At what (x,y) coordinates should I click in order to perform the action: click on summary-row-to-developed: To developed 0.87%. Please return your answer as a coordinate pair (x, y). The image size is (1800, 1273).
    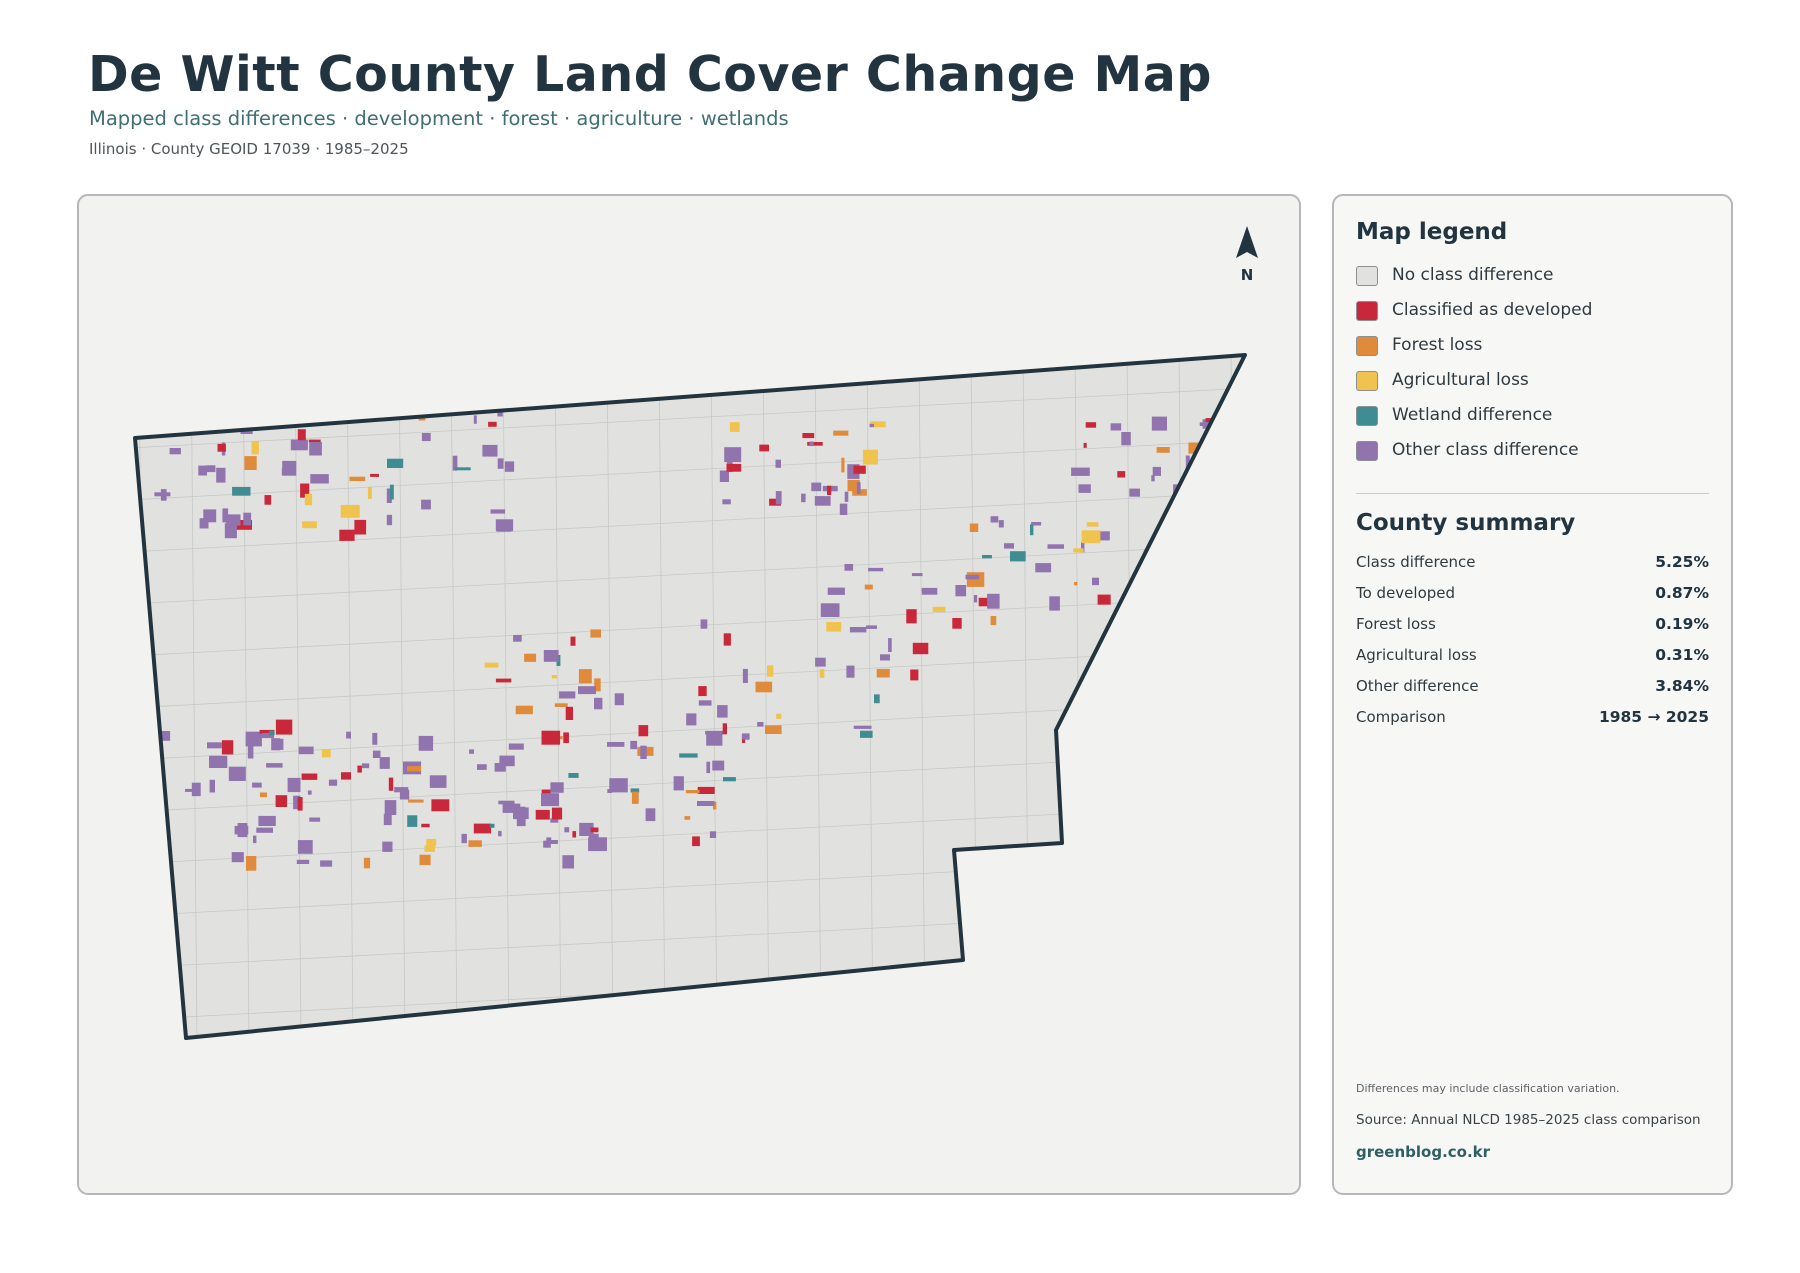
    Looking at the image, I should click on (1532, 595).